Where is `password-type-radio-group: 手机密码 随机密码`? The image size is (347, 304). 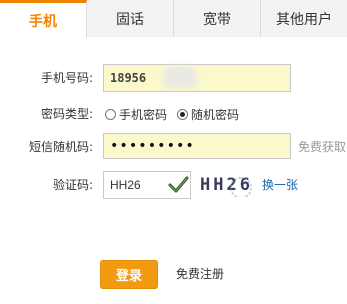
password-type-radio-group: 手机密码 随机密码 is located at coordinates (175, 114).